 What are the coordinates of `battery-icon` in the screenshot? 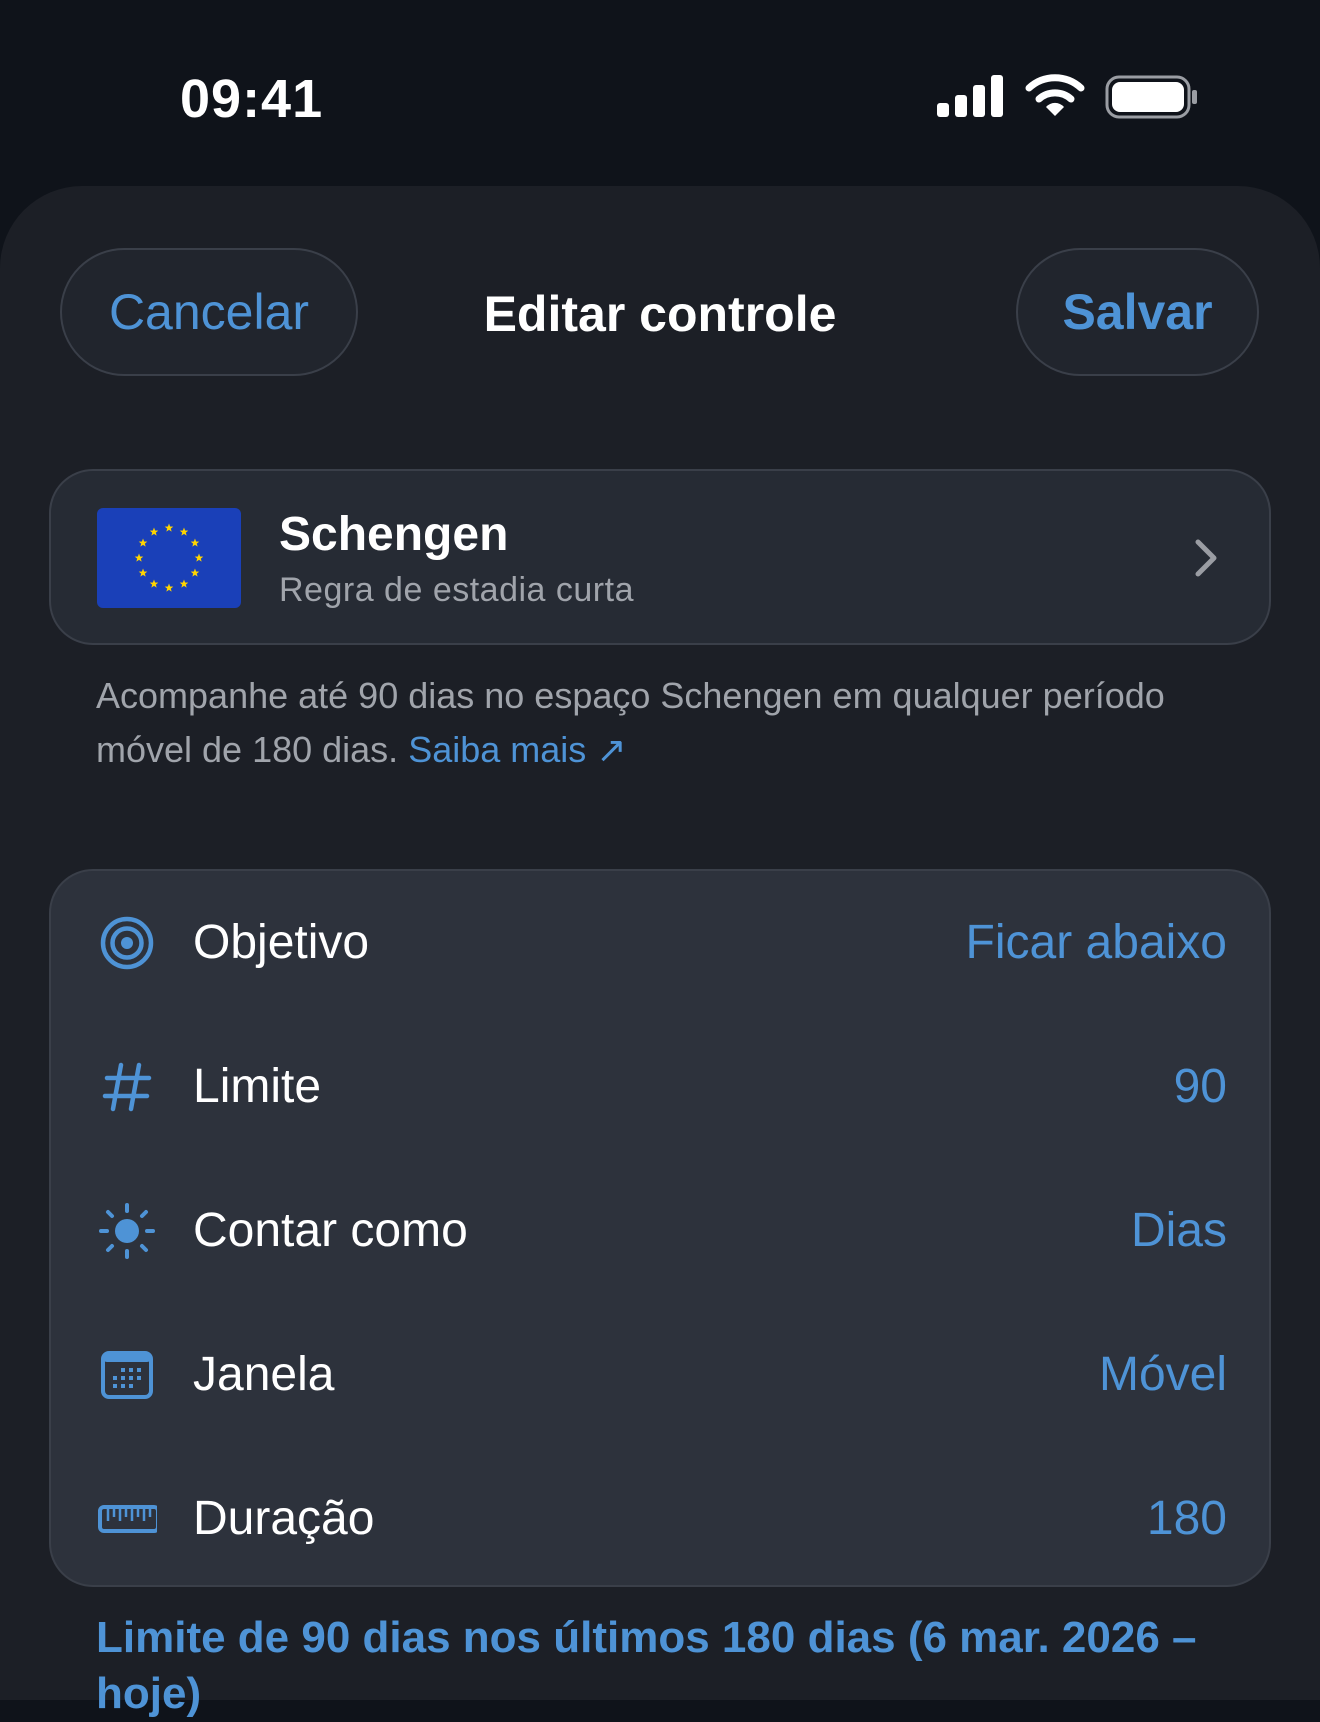 It's located at (1151, 97).